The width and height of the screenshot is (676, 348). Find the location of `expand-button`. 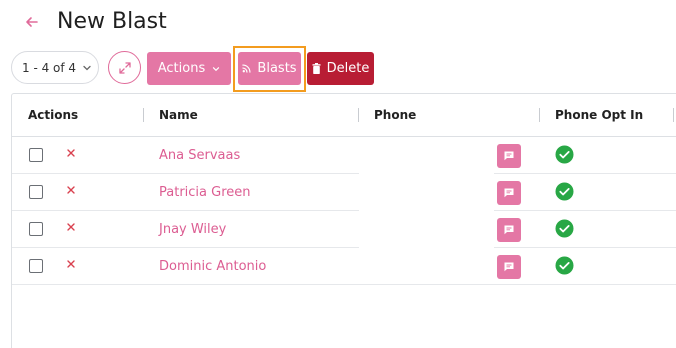

expand-button is located at coordinates (124, 67).